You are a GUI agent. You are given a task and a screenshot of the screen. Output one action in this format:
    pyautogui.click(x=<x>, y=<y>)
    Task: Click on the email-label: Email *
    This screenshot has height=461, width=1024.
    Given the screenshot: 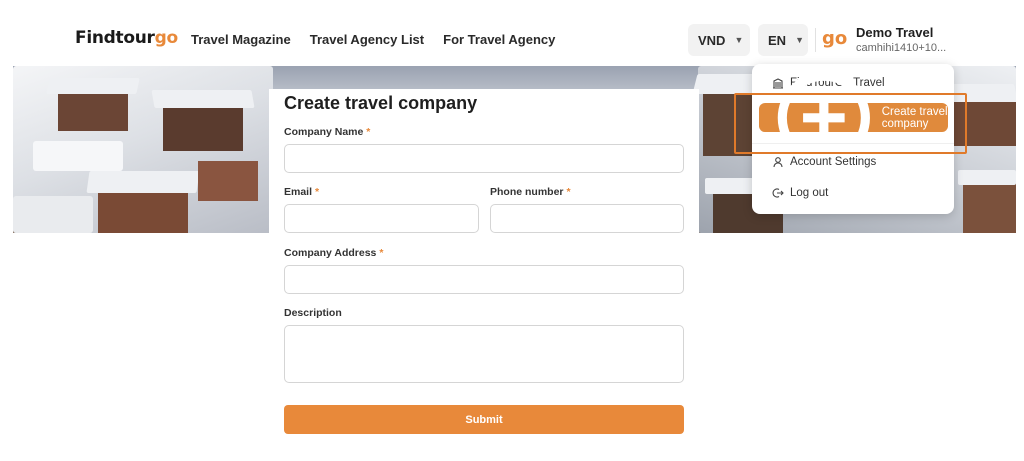 What is the action you would take?
    pyautogui.click(x=301, y=192)
    